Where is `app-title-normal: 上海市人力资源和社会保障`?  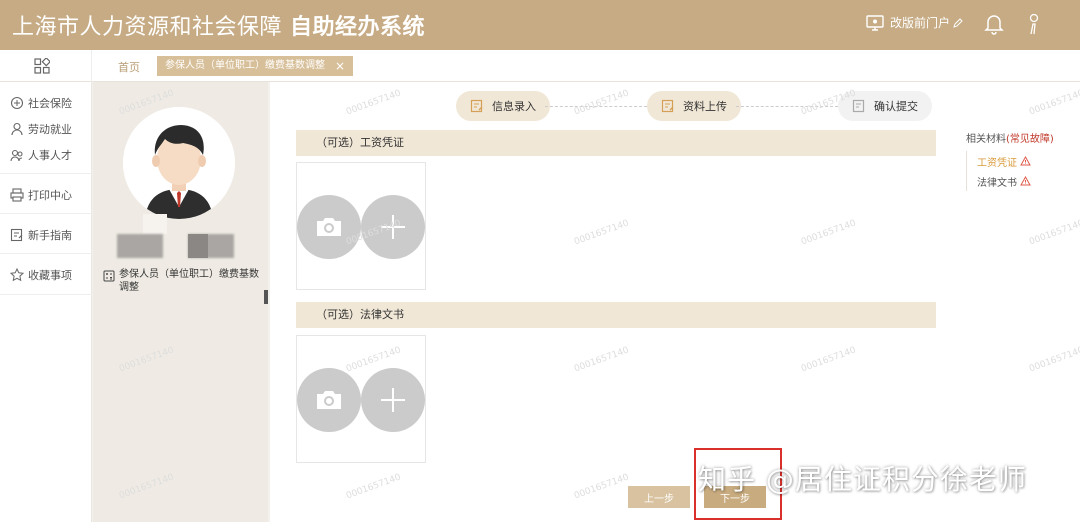
app-title-normal: 上海市人力资源和社会保障 is located at coordinates (147, 27).